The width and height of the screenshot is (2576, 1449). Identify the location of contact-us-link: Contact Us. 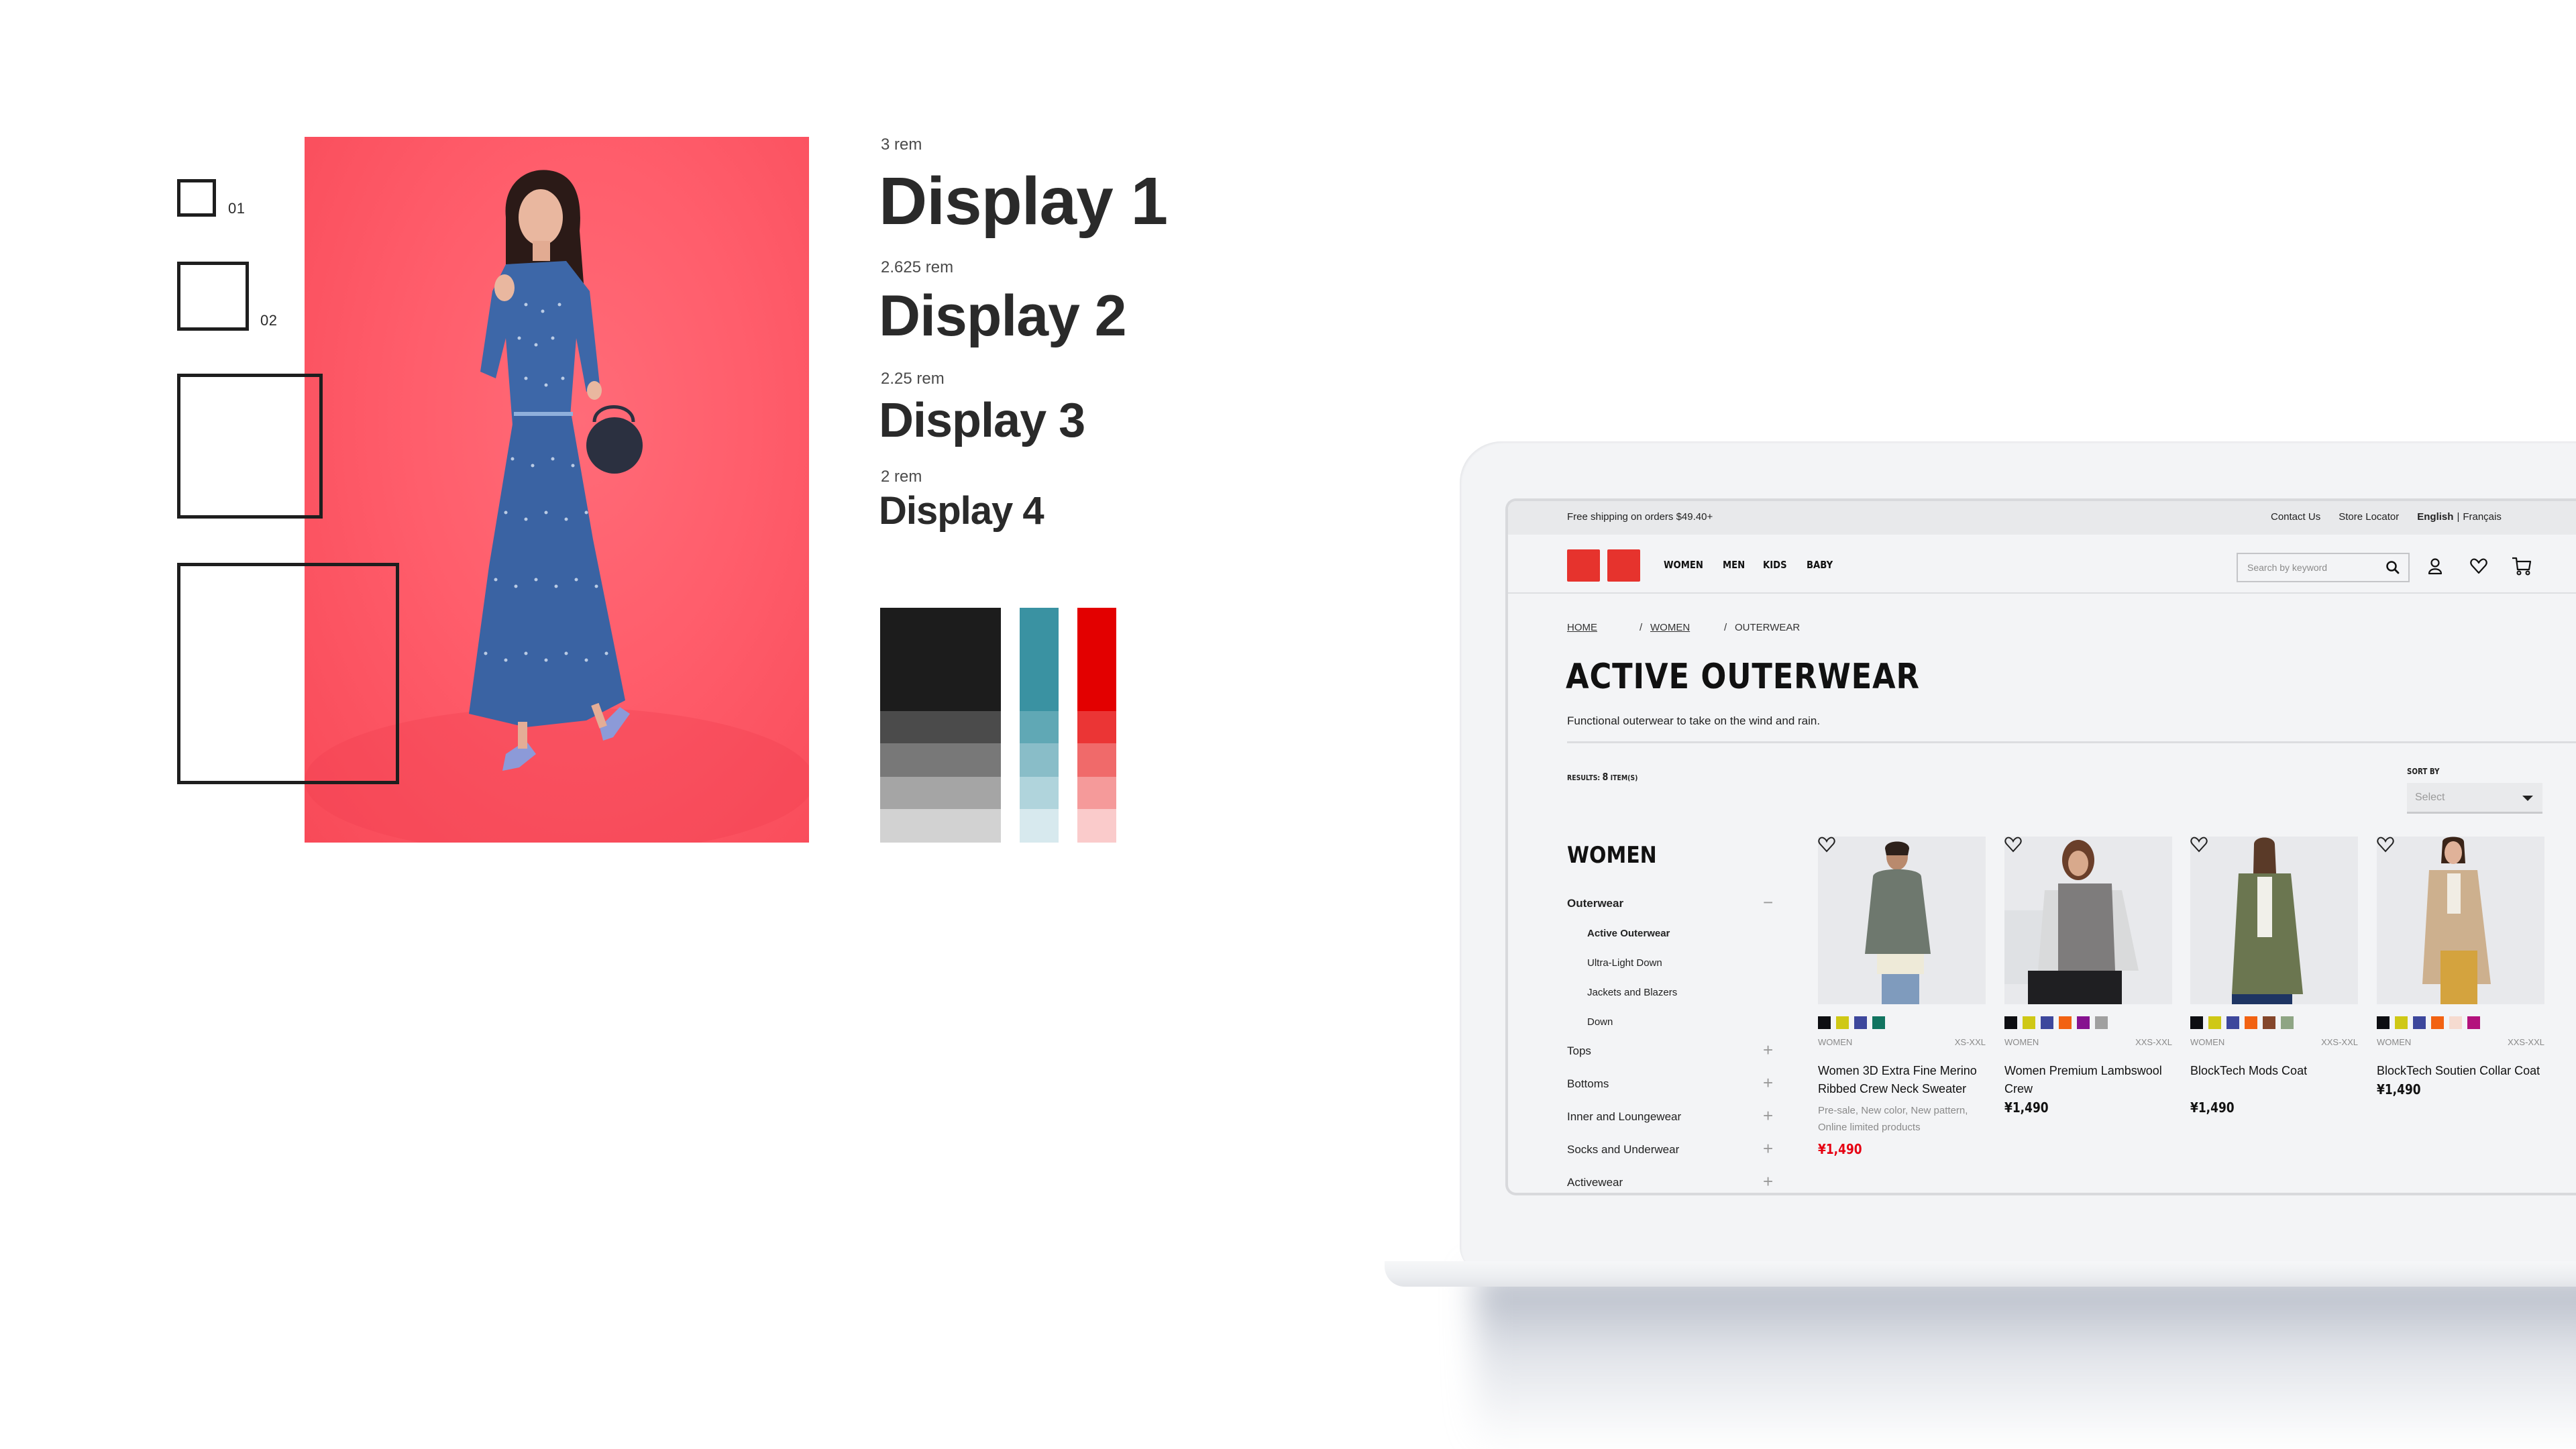
(2295, 517).